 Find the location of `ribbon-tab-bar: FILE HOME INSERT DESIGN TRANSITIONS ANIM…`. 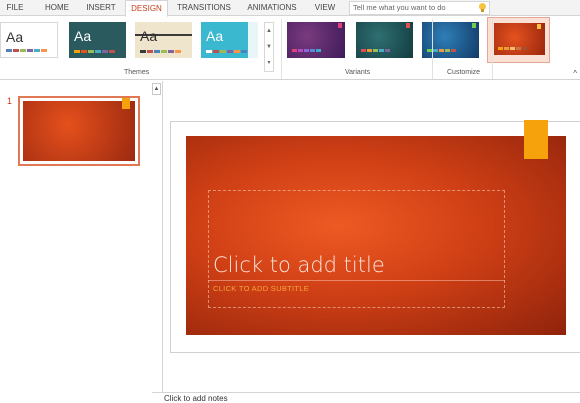

ribbon-tab-bar: FILE HOME INSERT DESIGN TRANSITIONS ANIM… is located at coordinates (290, 8).